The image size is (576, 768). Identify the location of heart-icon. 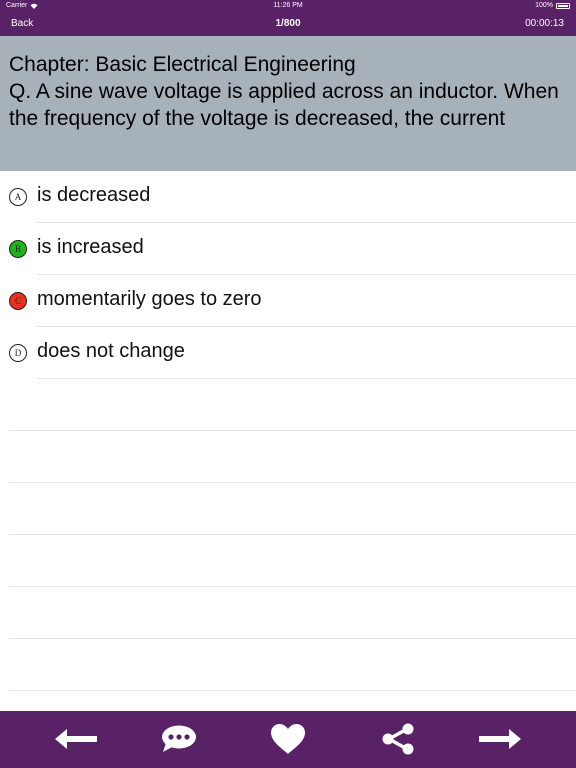
(288, 739).